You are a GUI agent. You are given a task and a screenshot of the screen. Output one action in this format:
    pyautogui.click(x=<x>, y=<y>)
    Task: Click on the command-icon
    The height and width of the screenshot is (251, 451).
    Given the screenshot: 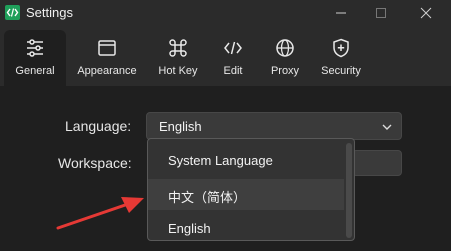 What is the action you would take?
    pyautogui.click(x=178, y=48)
    